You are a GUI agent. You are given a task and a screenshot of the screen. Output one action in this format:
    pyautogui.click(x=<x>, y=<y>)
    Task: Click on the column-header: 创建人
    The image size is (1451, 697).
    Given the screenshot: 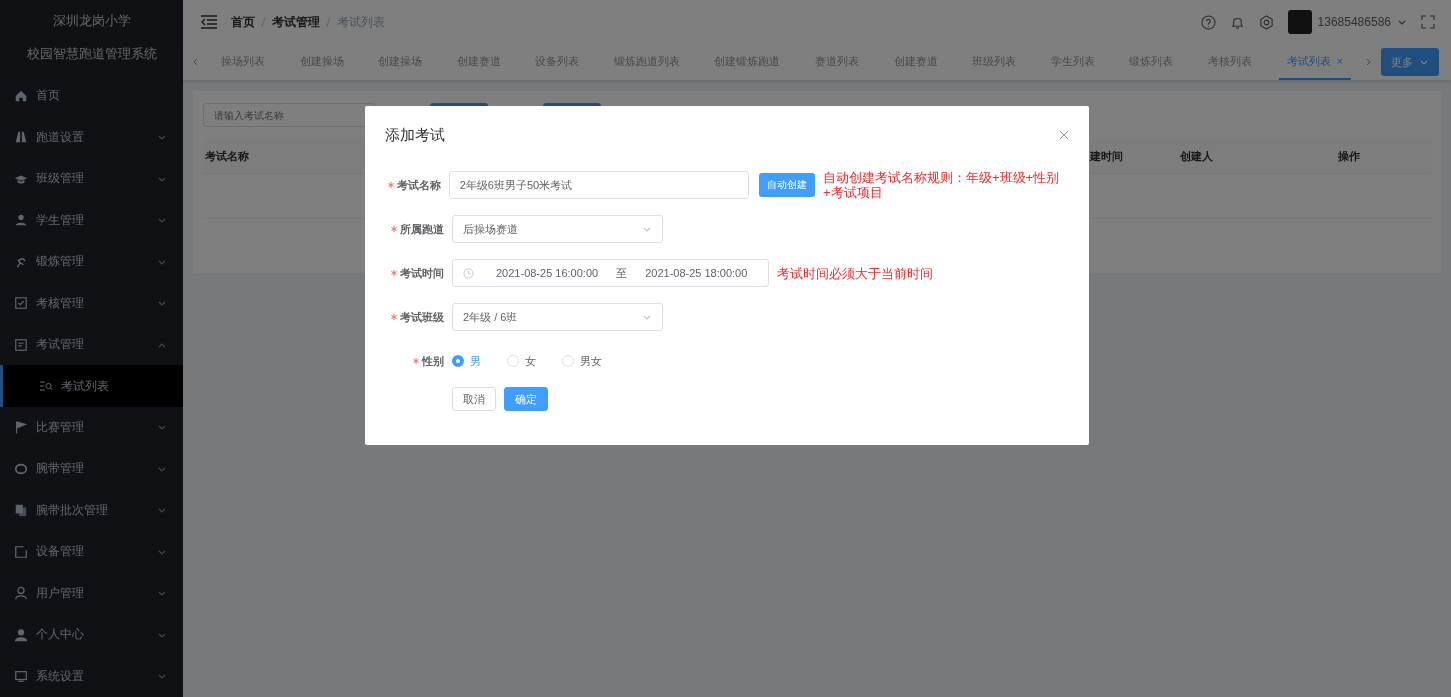 What is the action you would take?
    pyautogui.click(x=1197, y=156)
    